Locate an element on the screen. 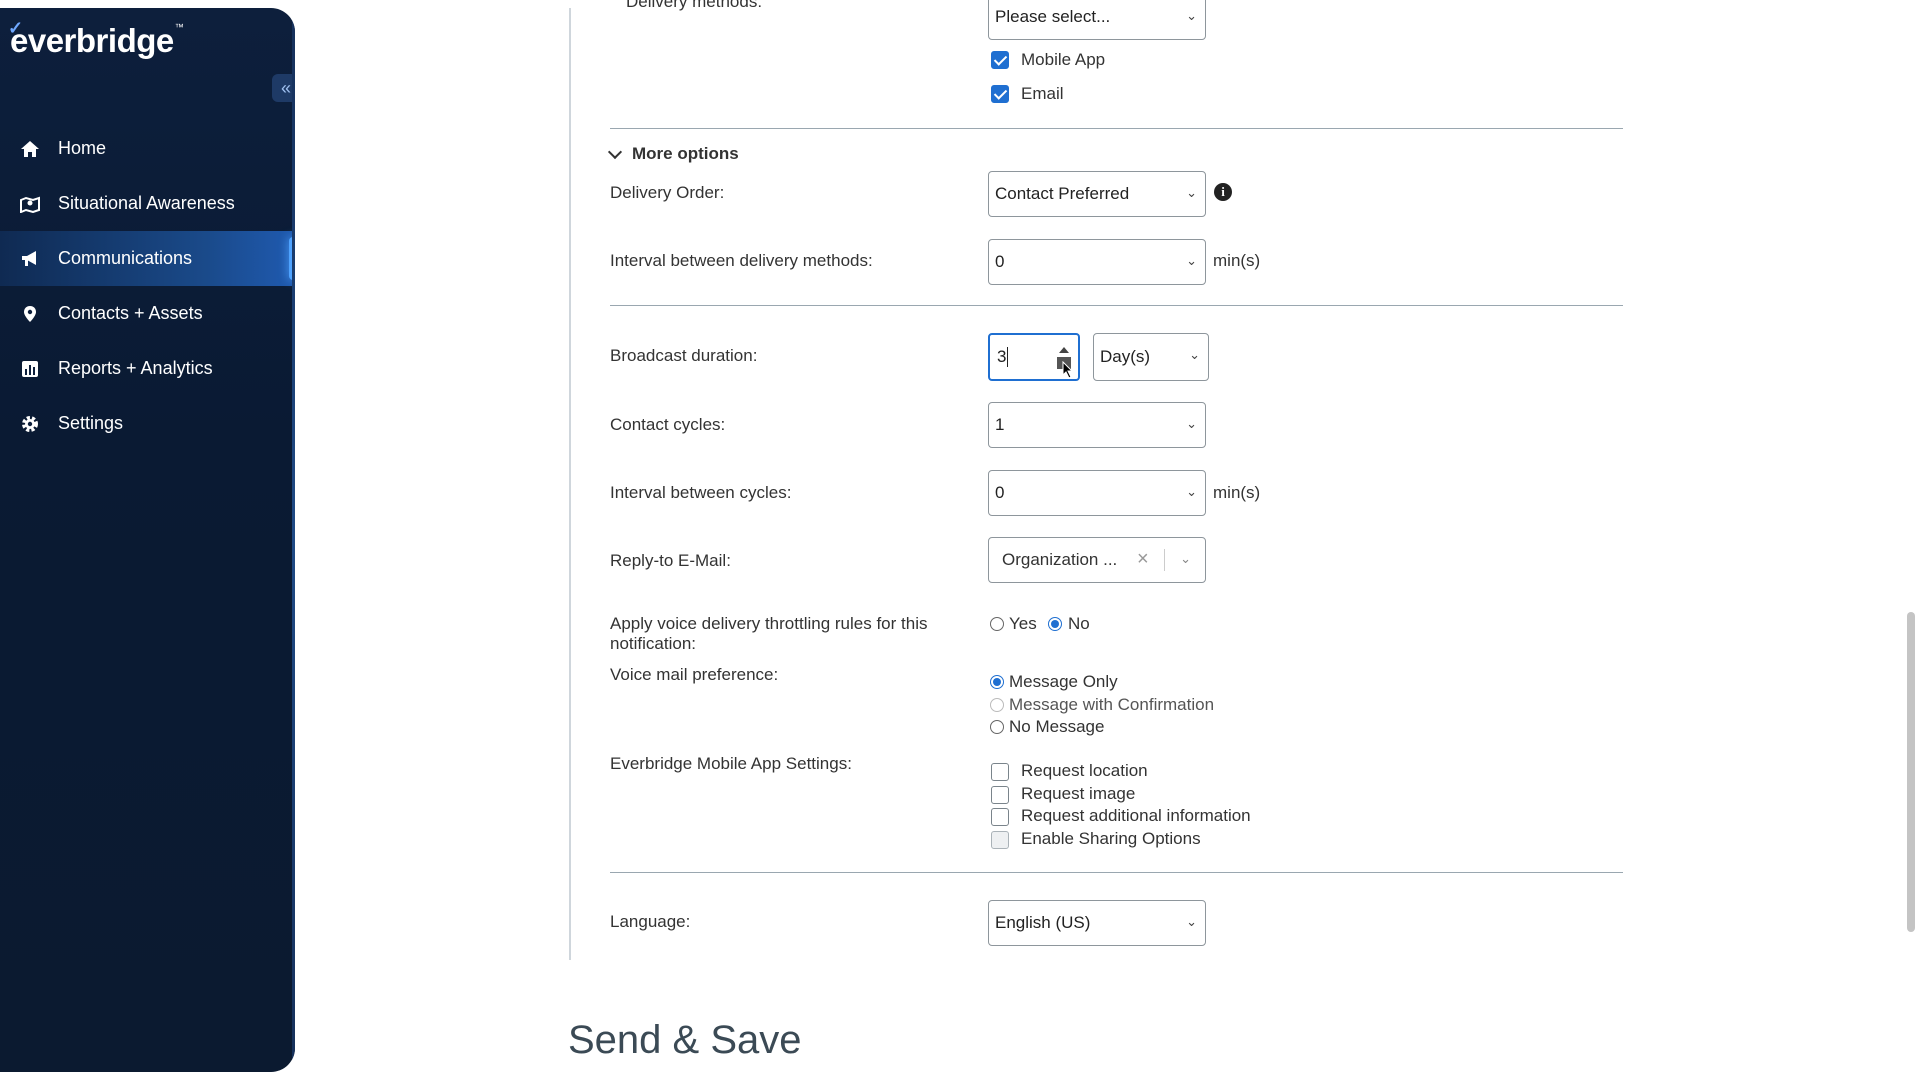 The width and height of the screenshot is (1920, 1080). throttling-yes-radio is located at coordinates (997, 624).